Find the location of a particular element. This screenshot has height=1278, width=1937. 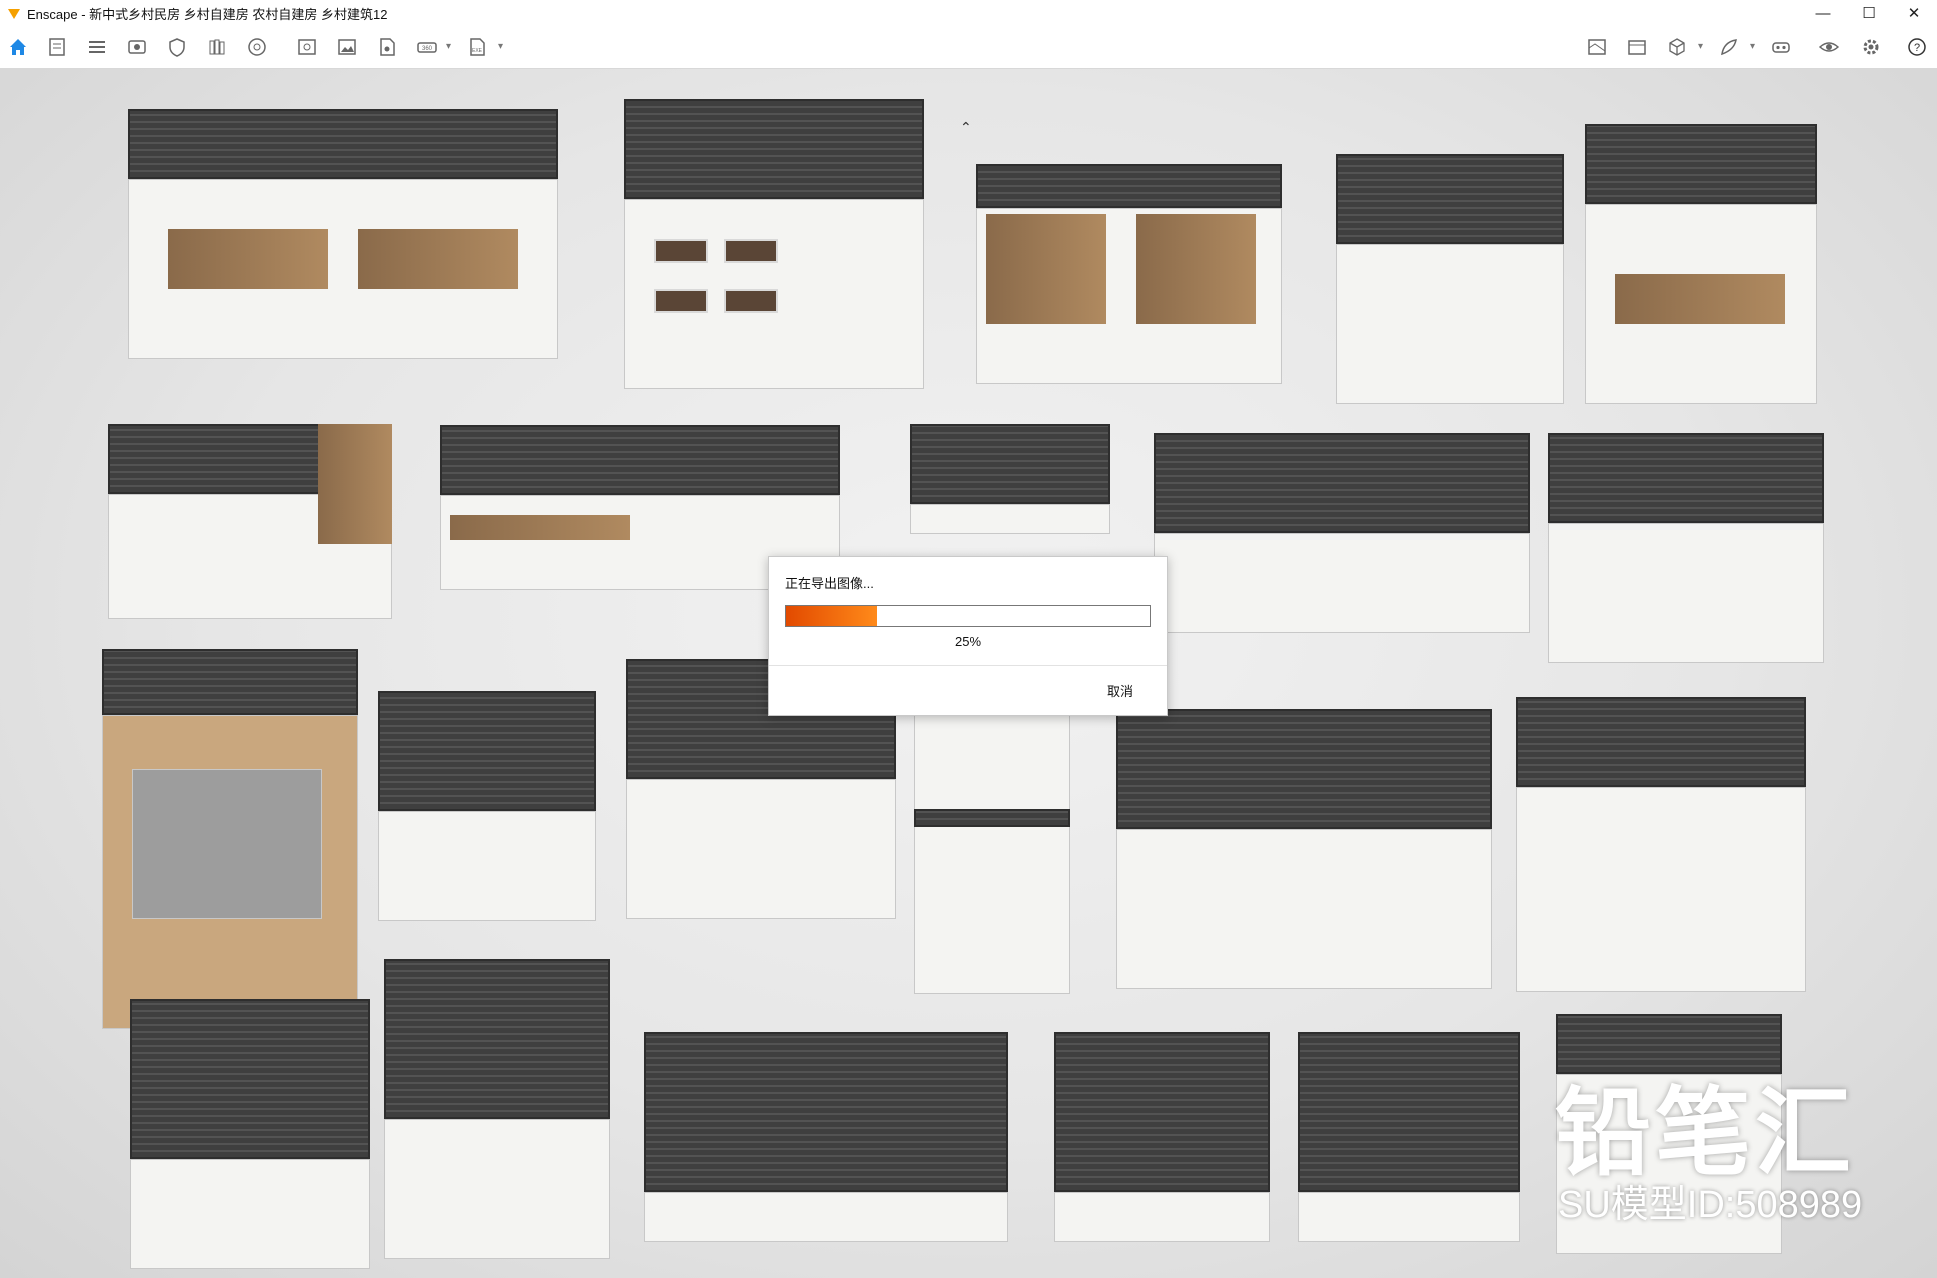

window-title: Enscape - 新中式乡村民房 乡村自建房 农村自建房 乡村建筑12 is located at coordinates (207, 14).